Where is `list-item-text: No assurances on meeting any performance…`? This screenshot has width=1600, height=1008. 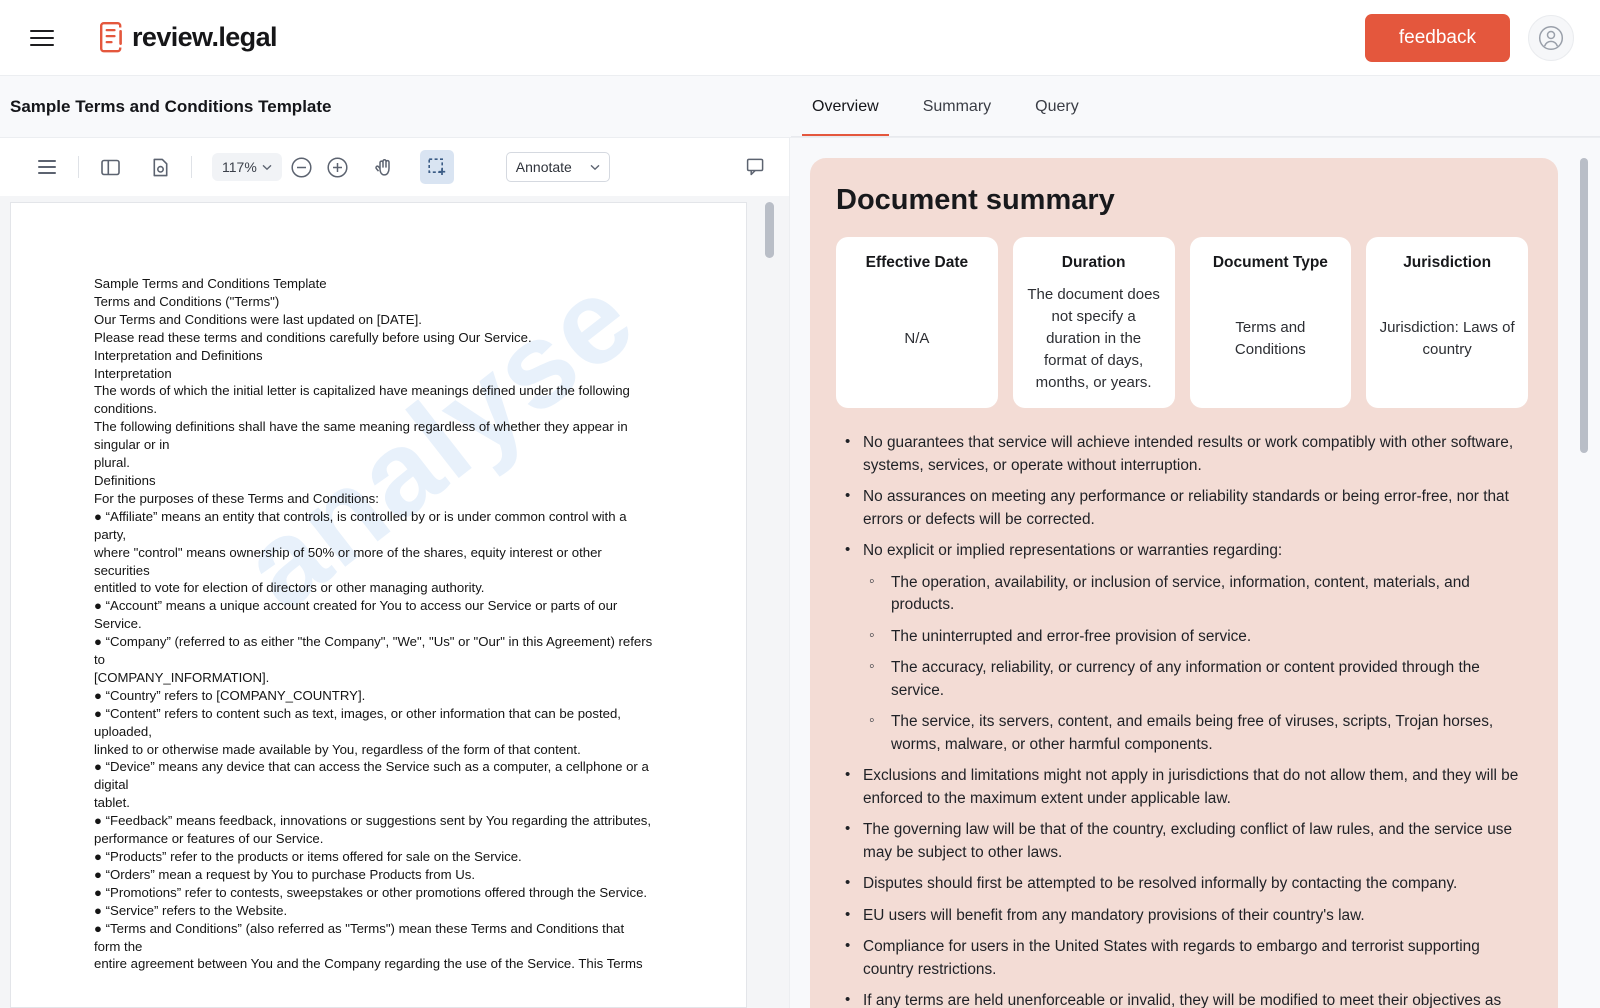 list-item-text: No assurances on meeting any performance… is located at coordinates (1186, 508).